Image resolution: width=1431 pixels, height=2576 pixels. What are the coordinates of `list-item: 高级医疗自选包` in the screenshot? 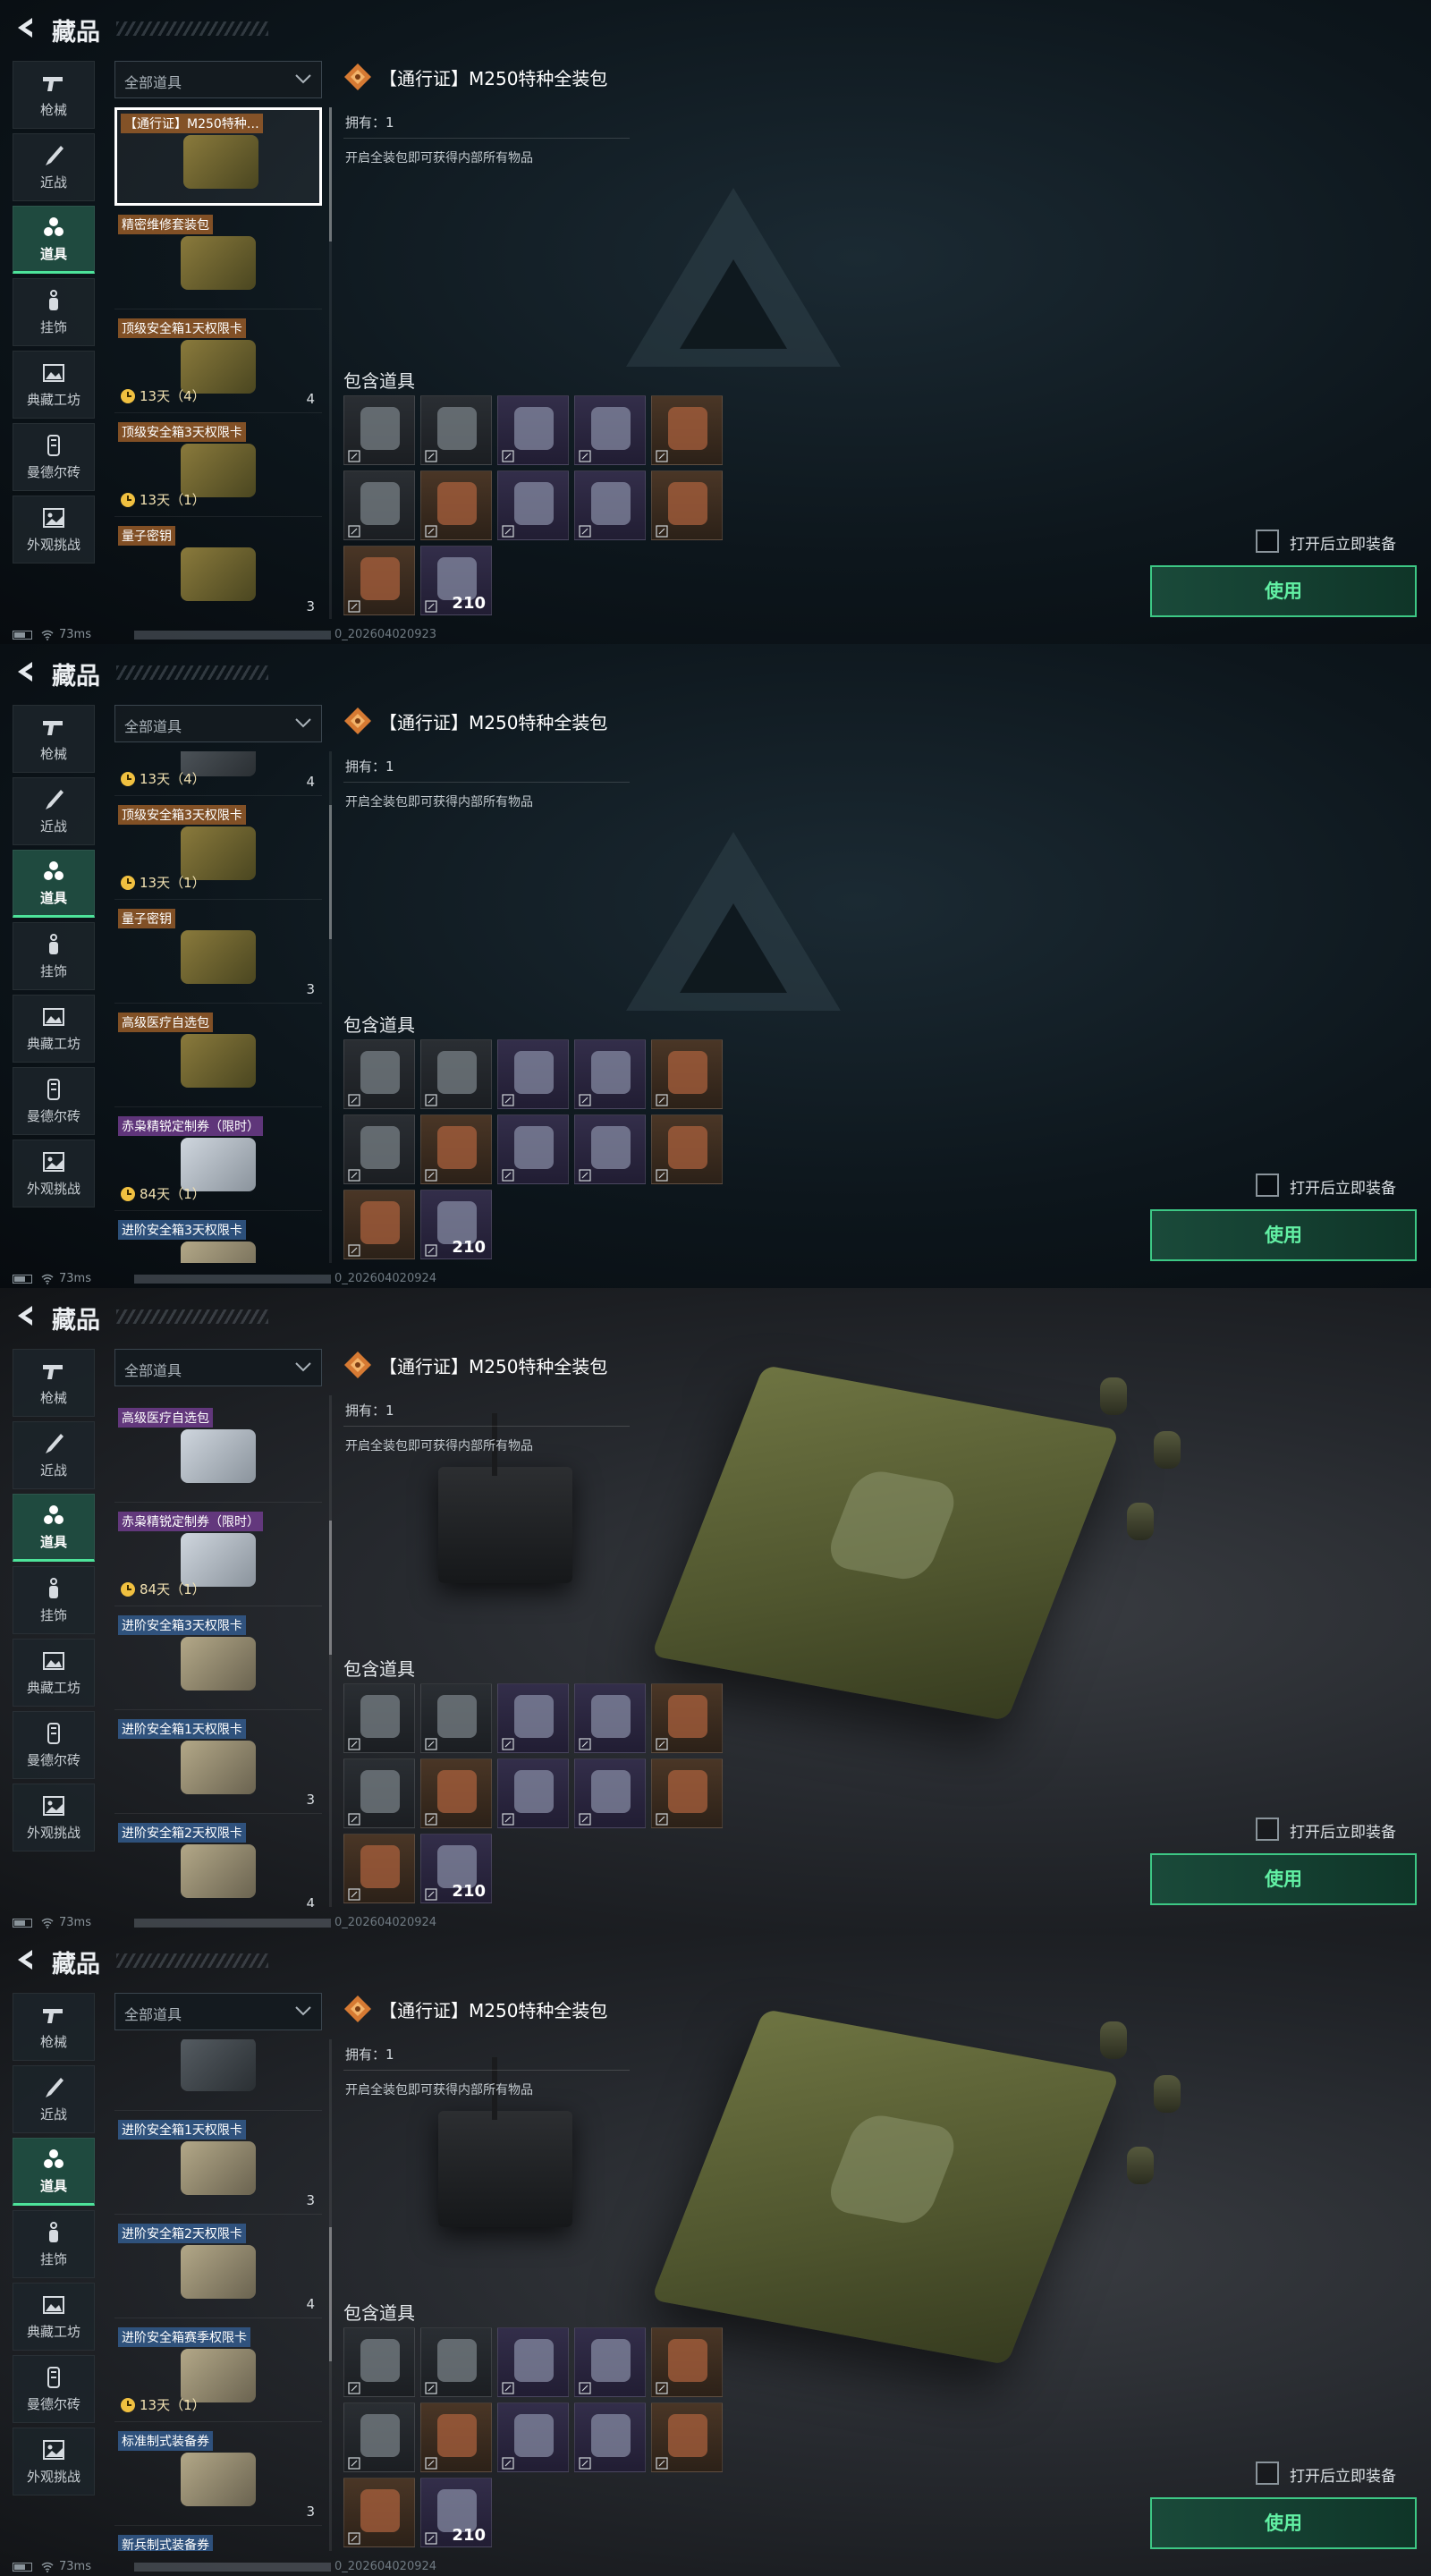 It's located at (218, 1058).